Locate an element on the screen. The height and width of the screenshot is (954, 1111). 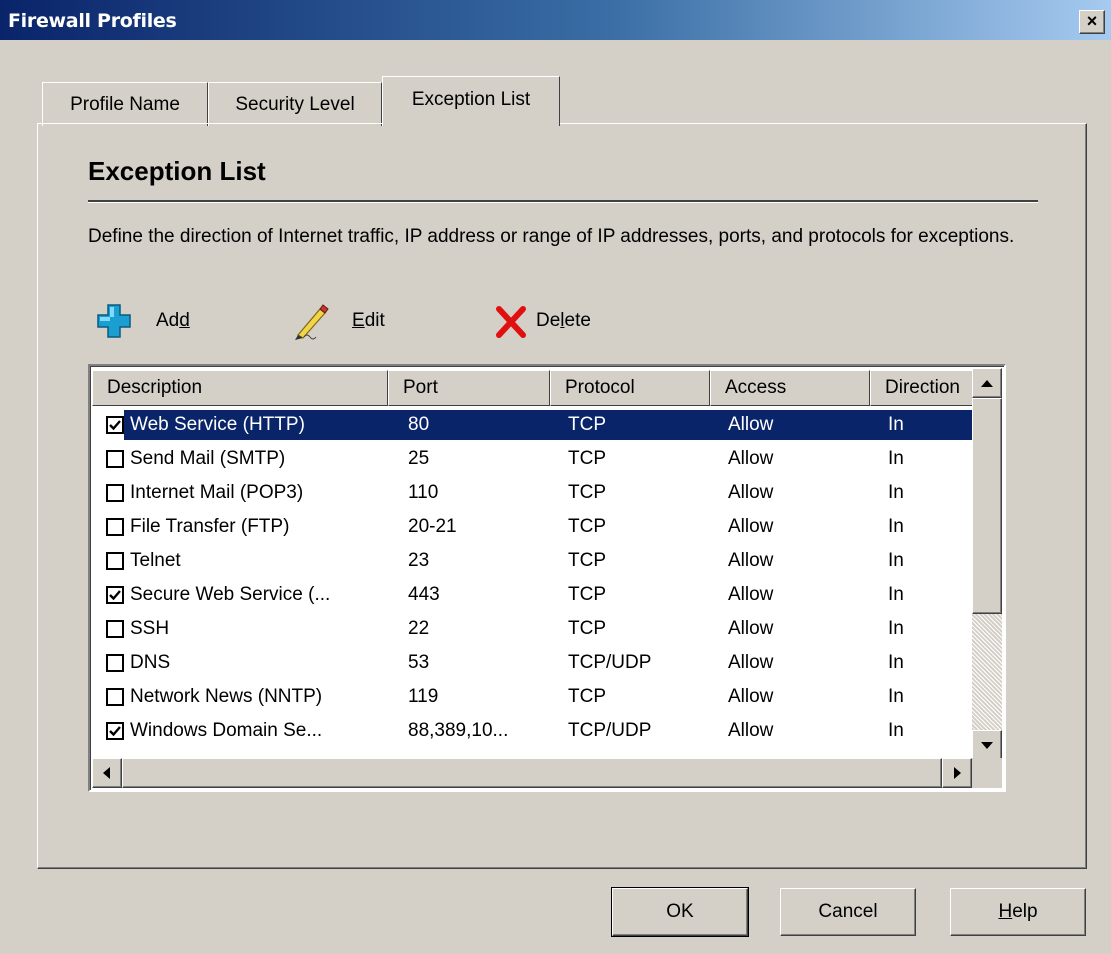
vertical-scrollbar is located at coordinates (987, 564).